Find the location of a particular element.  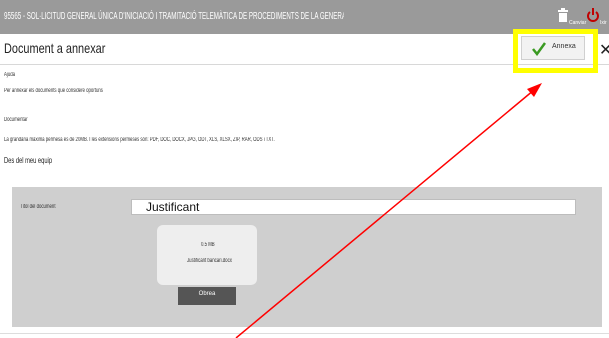

from-my-computer: Des del meu equip is located at coordinates (28, 160).